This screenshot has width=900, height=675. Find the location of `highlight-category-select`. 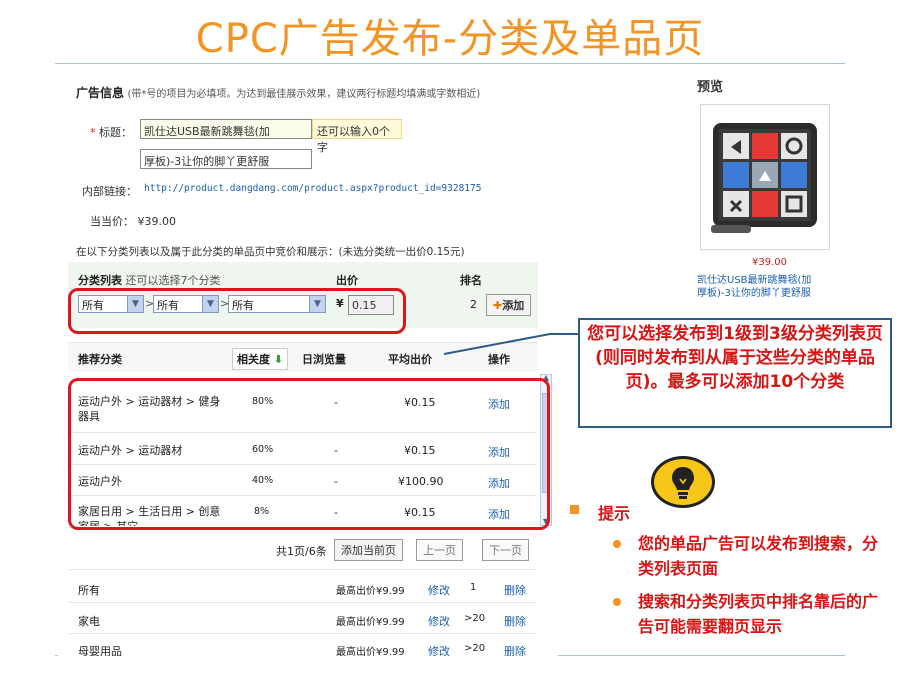

highlight-category-select is located at coordinates (237, 311).